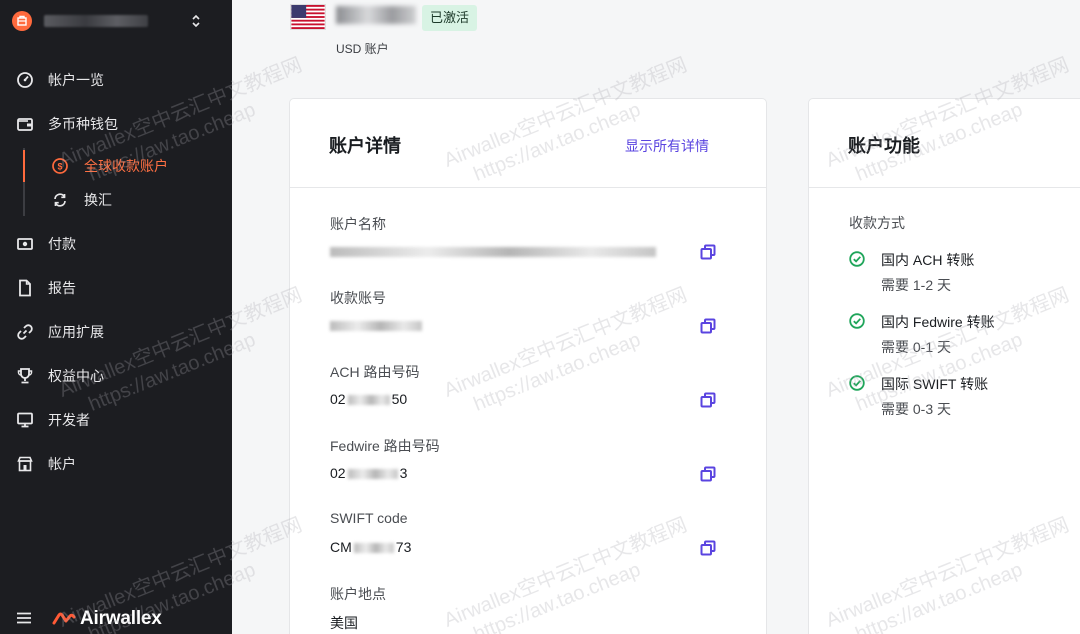 This screenshot has height=634, width=1080. What do you see at coordinates (935, 384) in the screenshot?
I see `method-name: 国际 SWIFT 转账` at bounding box center [935, 384].